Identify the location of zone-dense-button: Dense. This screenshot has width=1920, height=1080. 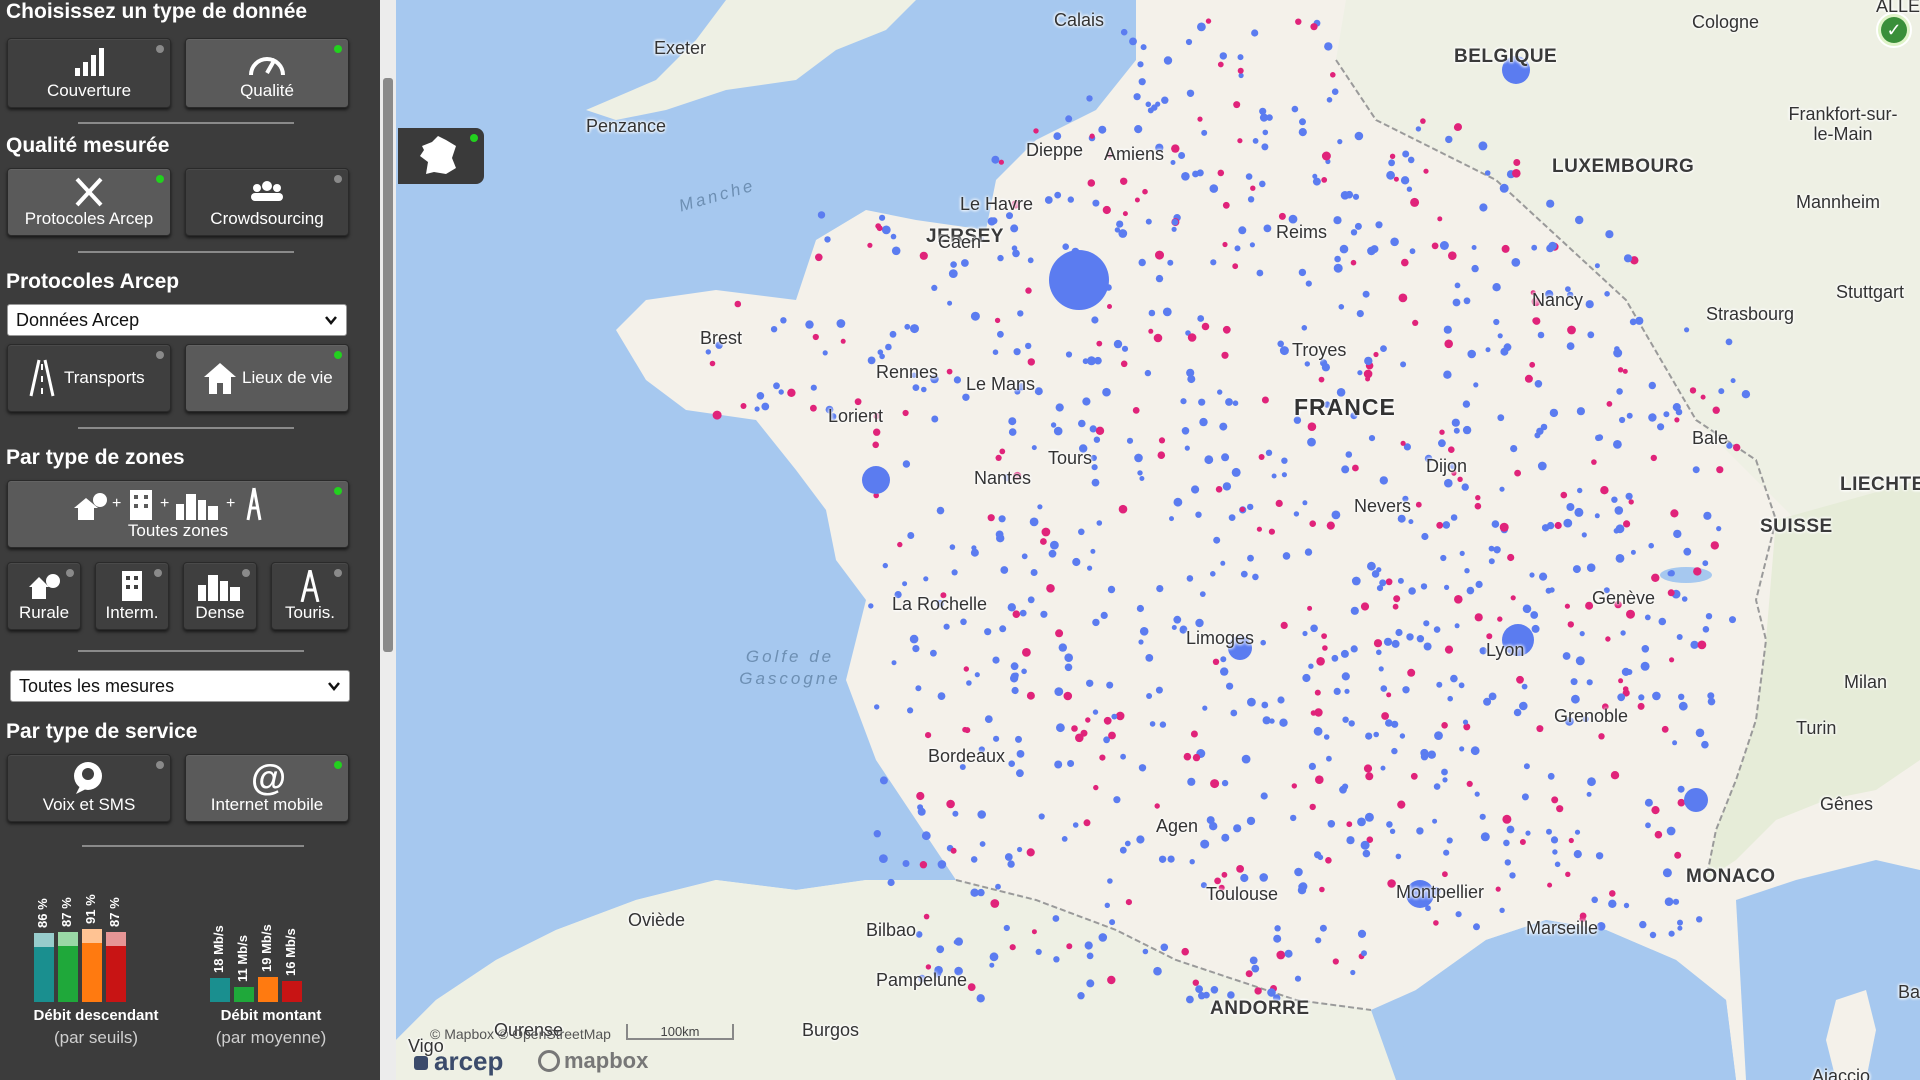
(220, 596).